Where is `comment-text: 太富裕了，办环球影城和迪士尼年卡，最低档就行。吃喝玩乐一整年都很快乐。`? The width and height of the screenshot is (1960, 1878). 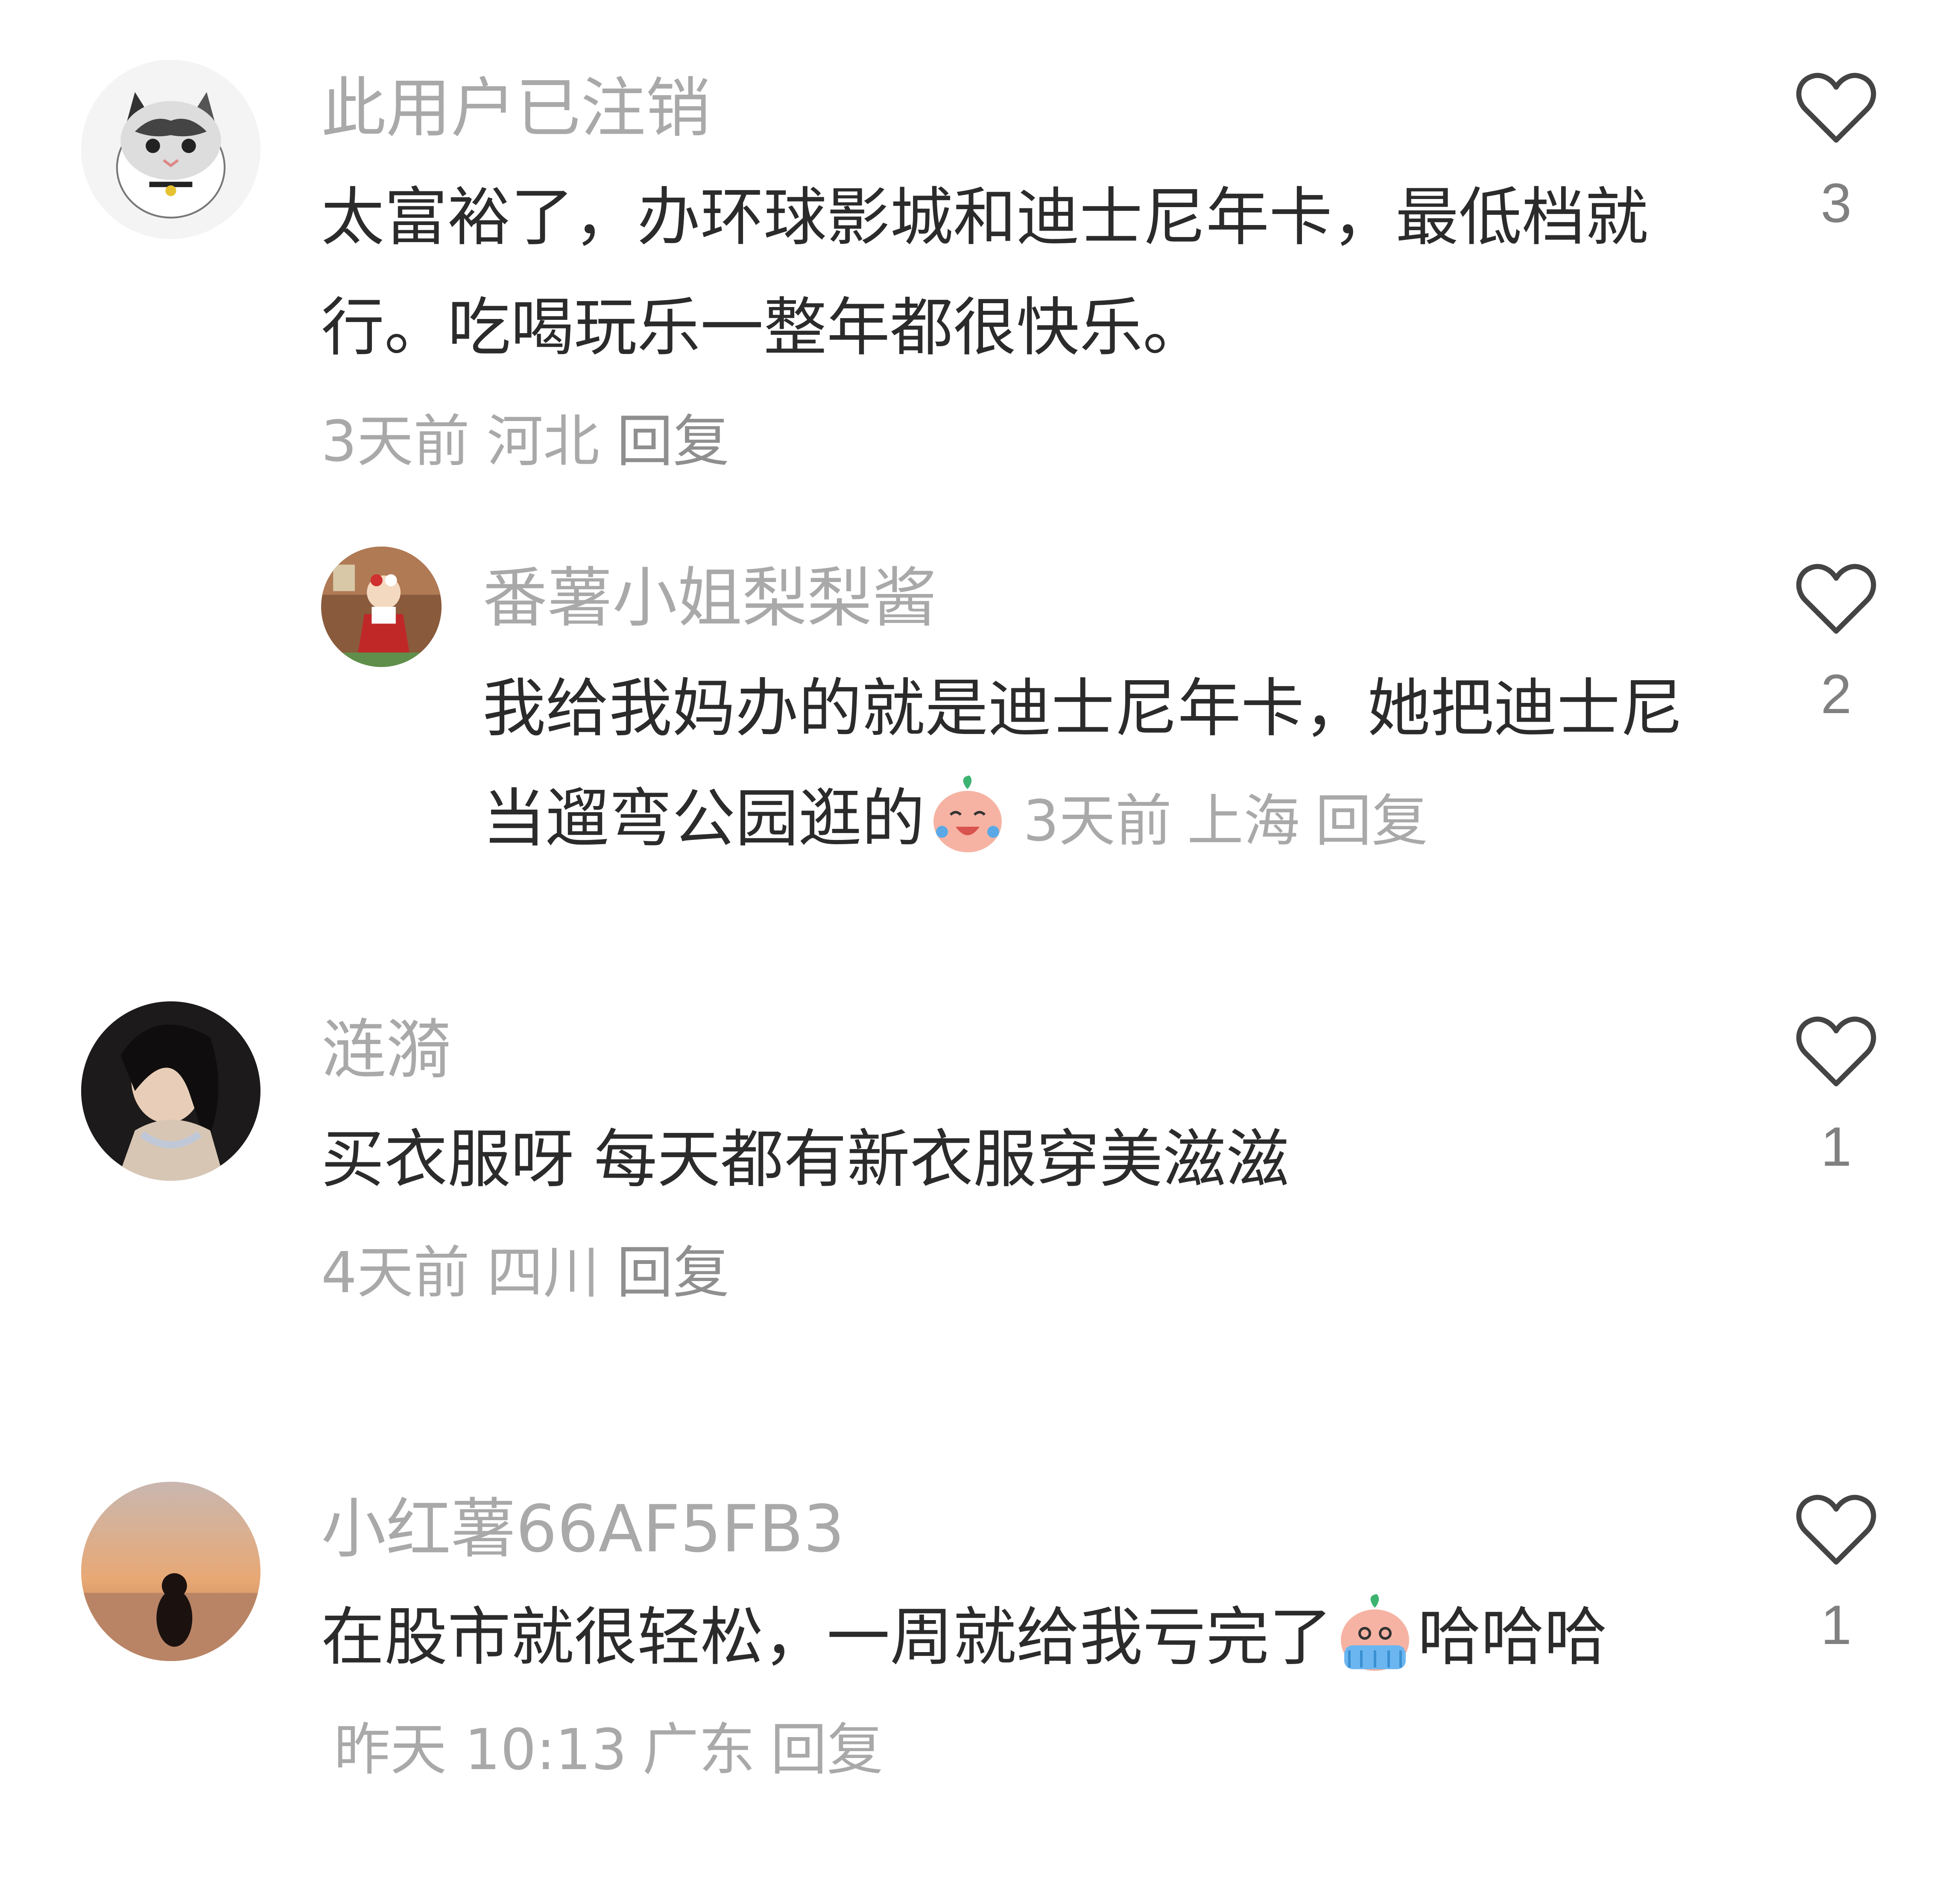
comment-text: 太富裕了，办环球影城和迪士尼年卡，最低档就行。吃喝玩乐一整年都很快乐。 is located at coordinates (984, 272).